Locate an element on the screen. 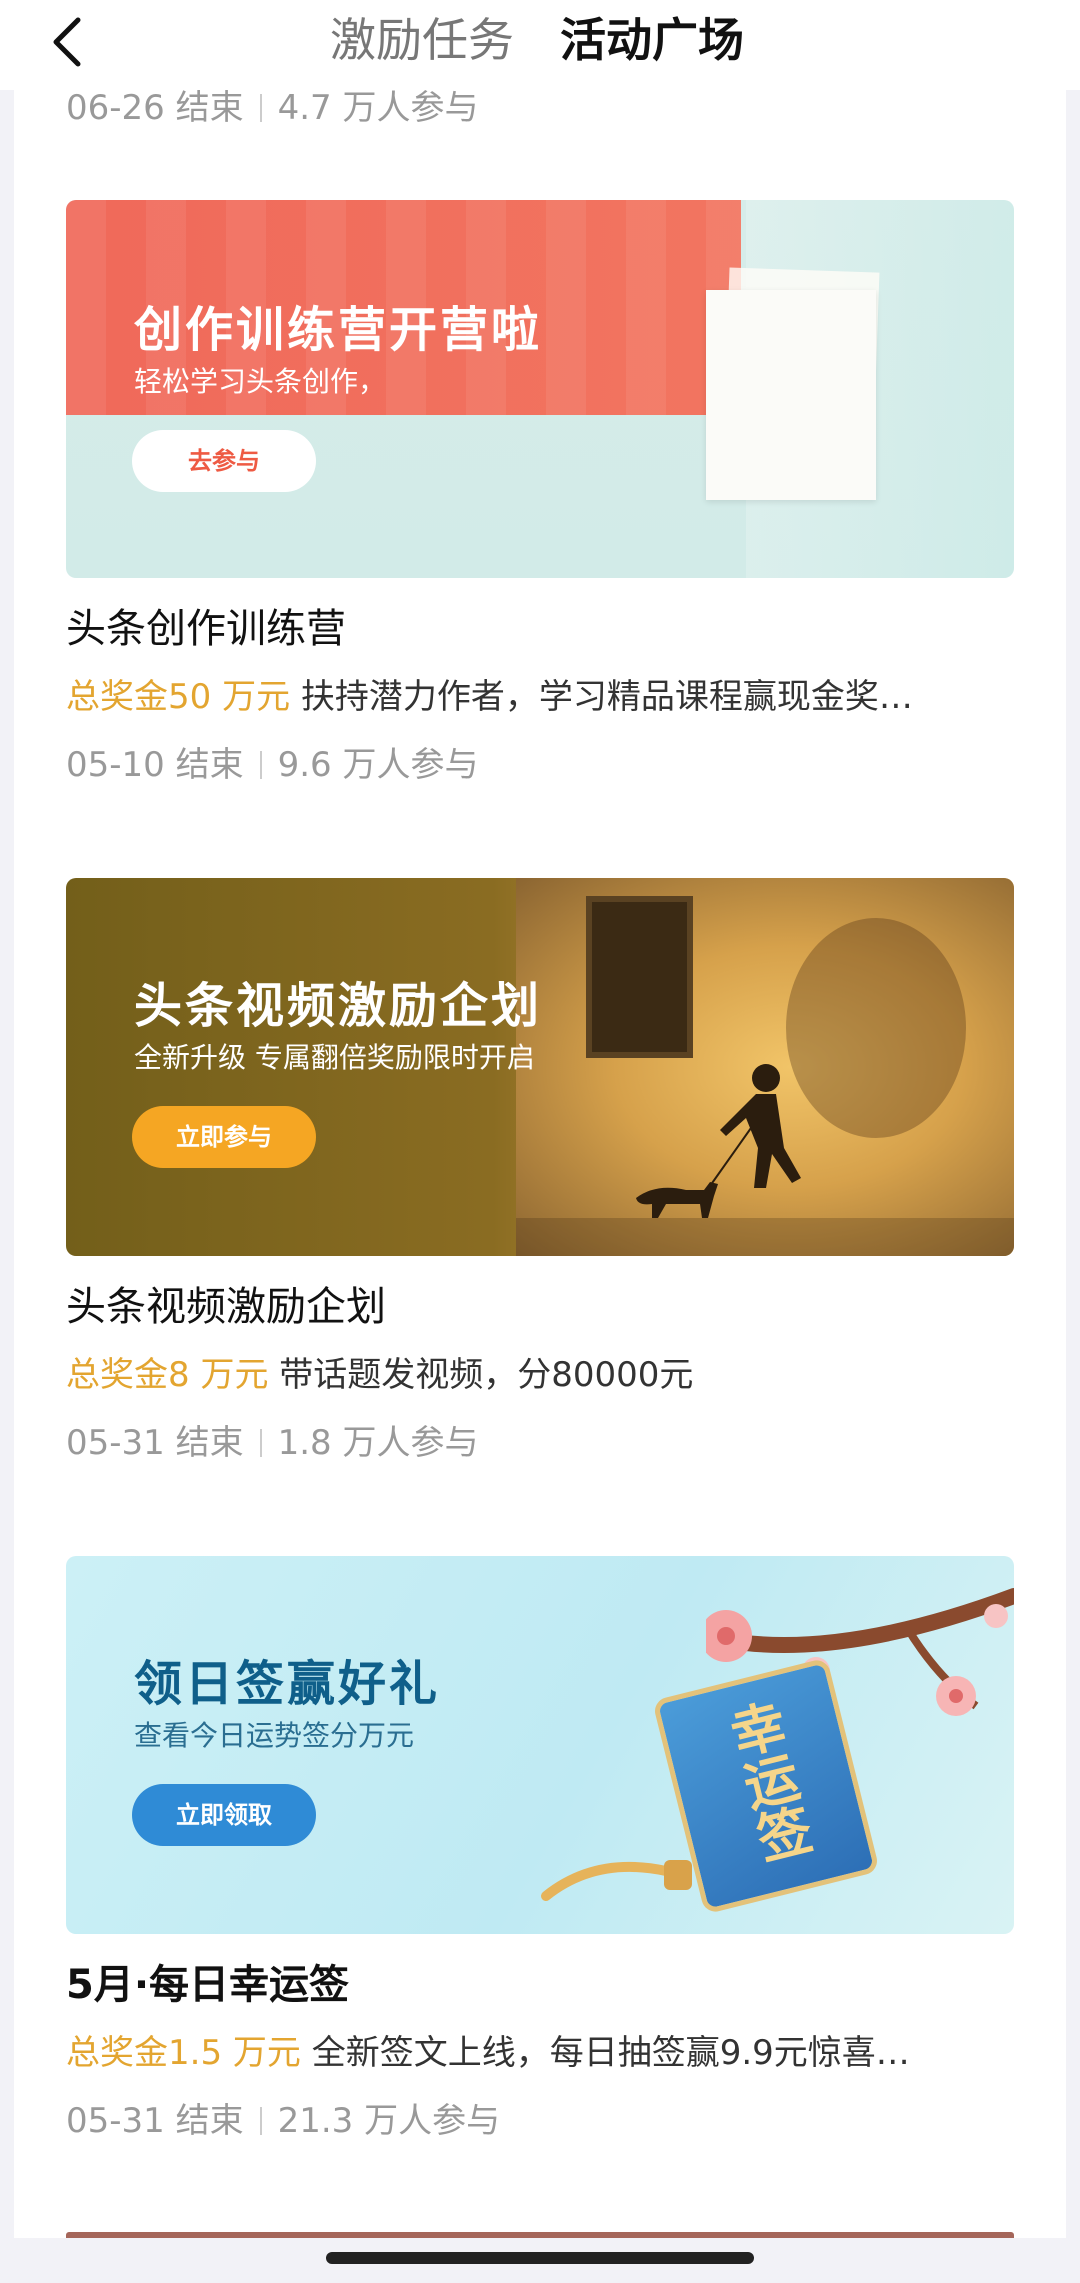 The height and width of the screenshot is (2283, 1080). reward-amount: 总奖金8 万元 is located at coordinates (167, 1375).